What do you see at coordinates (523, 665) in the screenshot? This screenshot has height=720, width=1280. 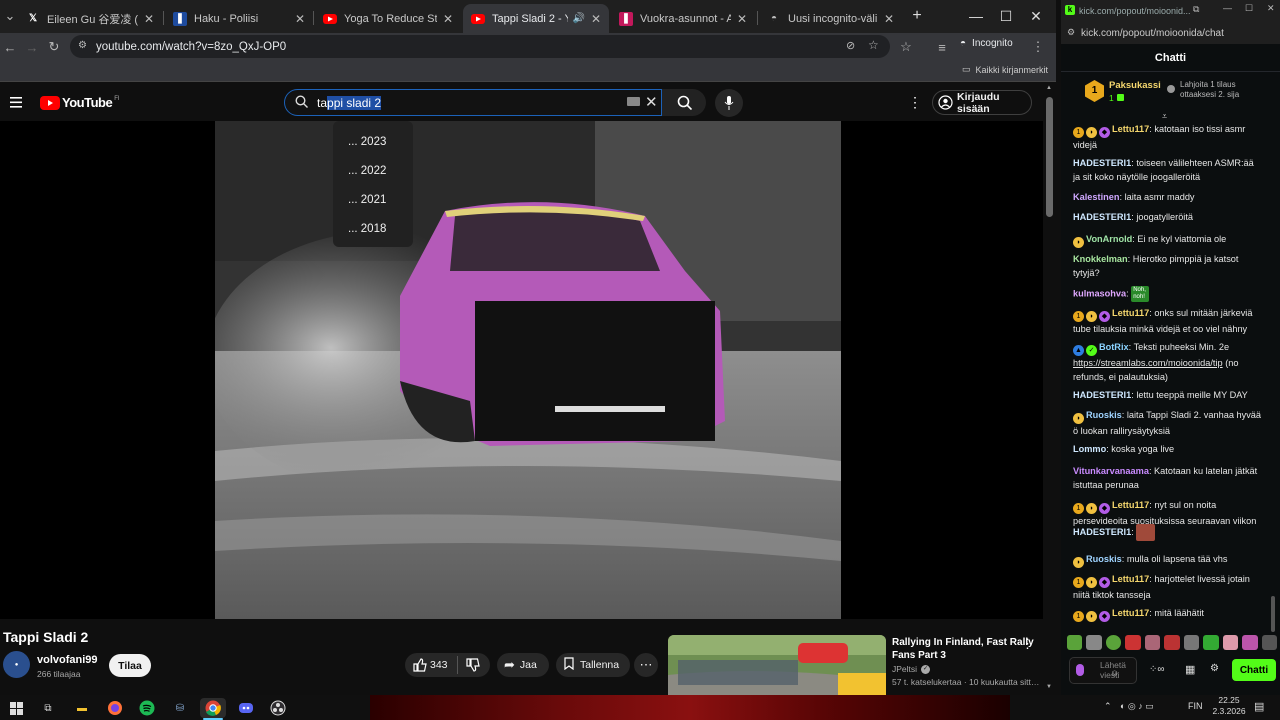 I see `share-button: ➦ Jaa` at bounding box center [523, 665].